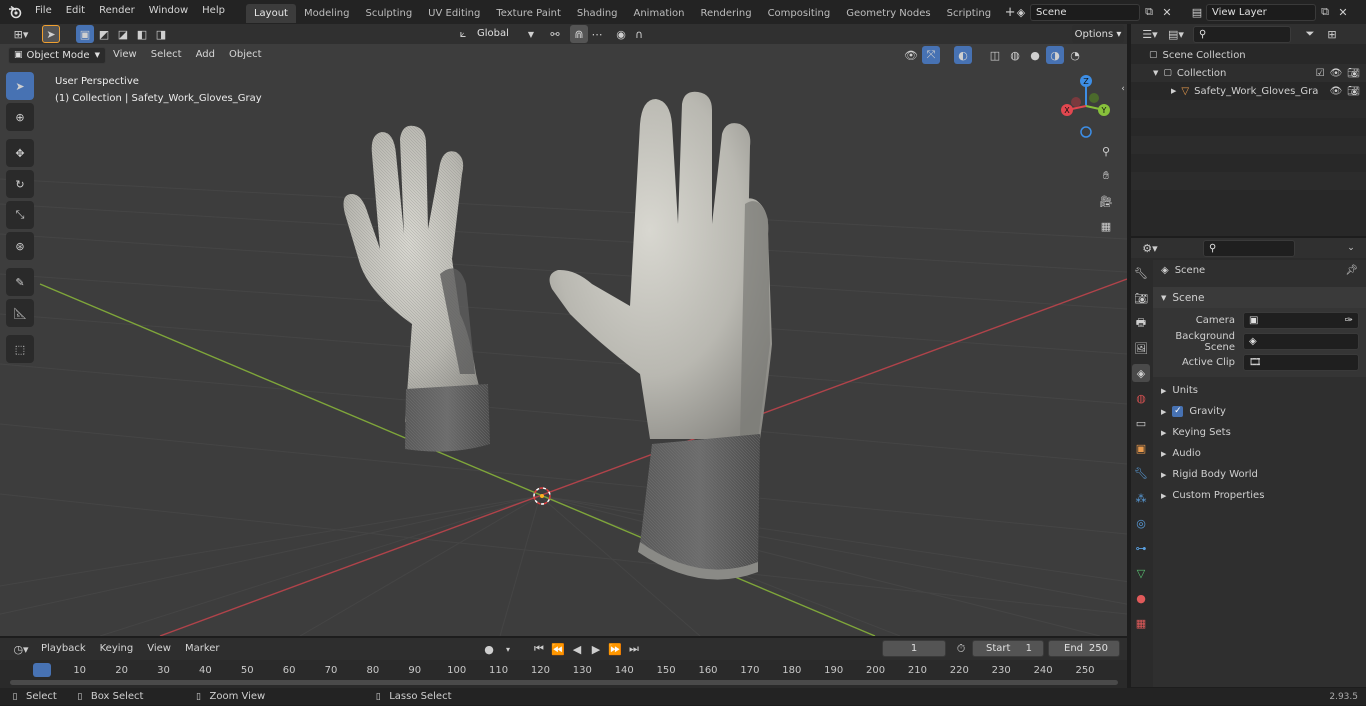  What do you see at coordinates (21, 34) in the screenshot?
I see `editor-type-icon: ⊞▾` at bounding box center [21, 34].